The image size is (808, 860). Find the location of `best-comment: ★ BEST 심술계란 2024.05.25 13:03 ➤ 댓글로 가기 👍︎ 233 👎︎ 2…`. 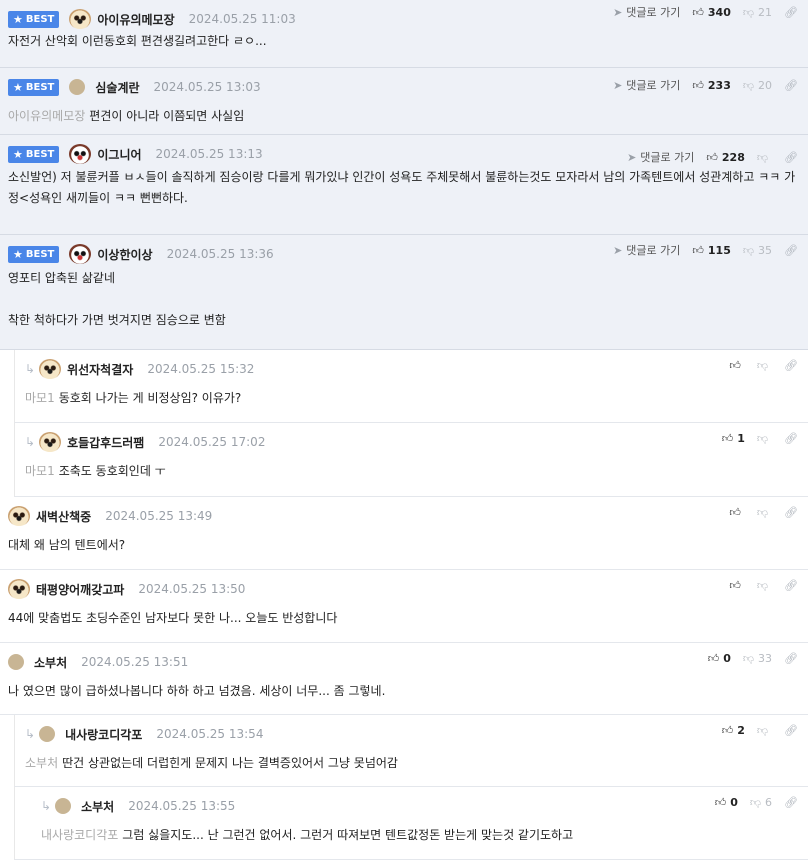

best-comment: ★ BEST 심술계란 2024.05.25 13:03 ➤ 댓글로 가기 👍︎ 233 👎︎ 2… is located at coordinates (404, 101).